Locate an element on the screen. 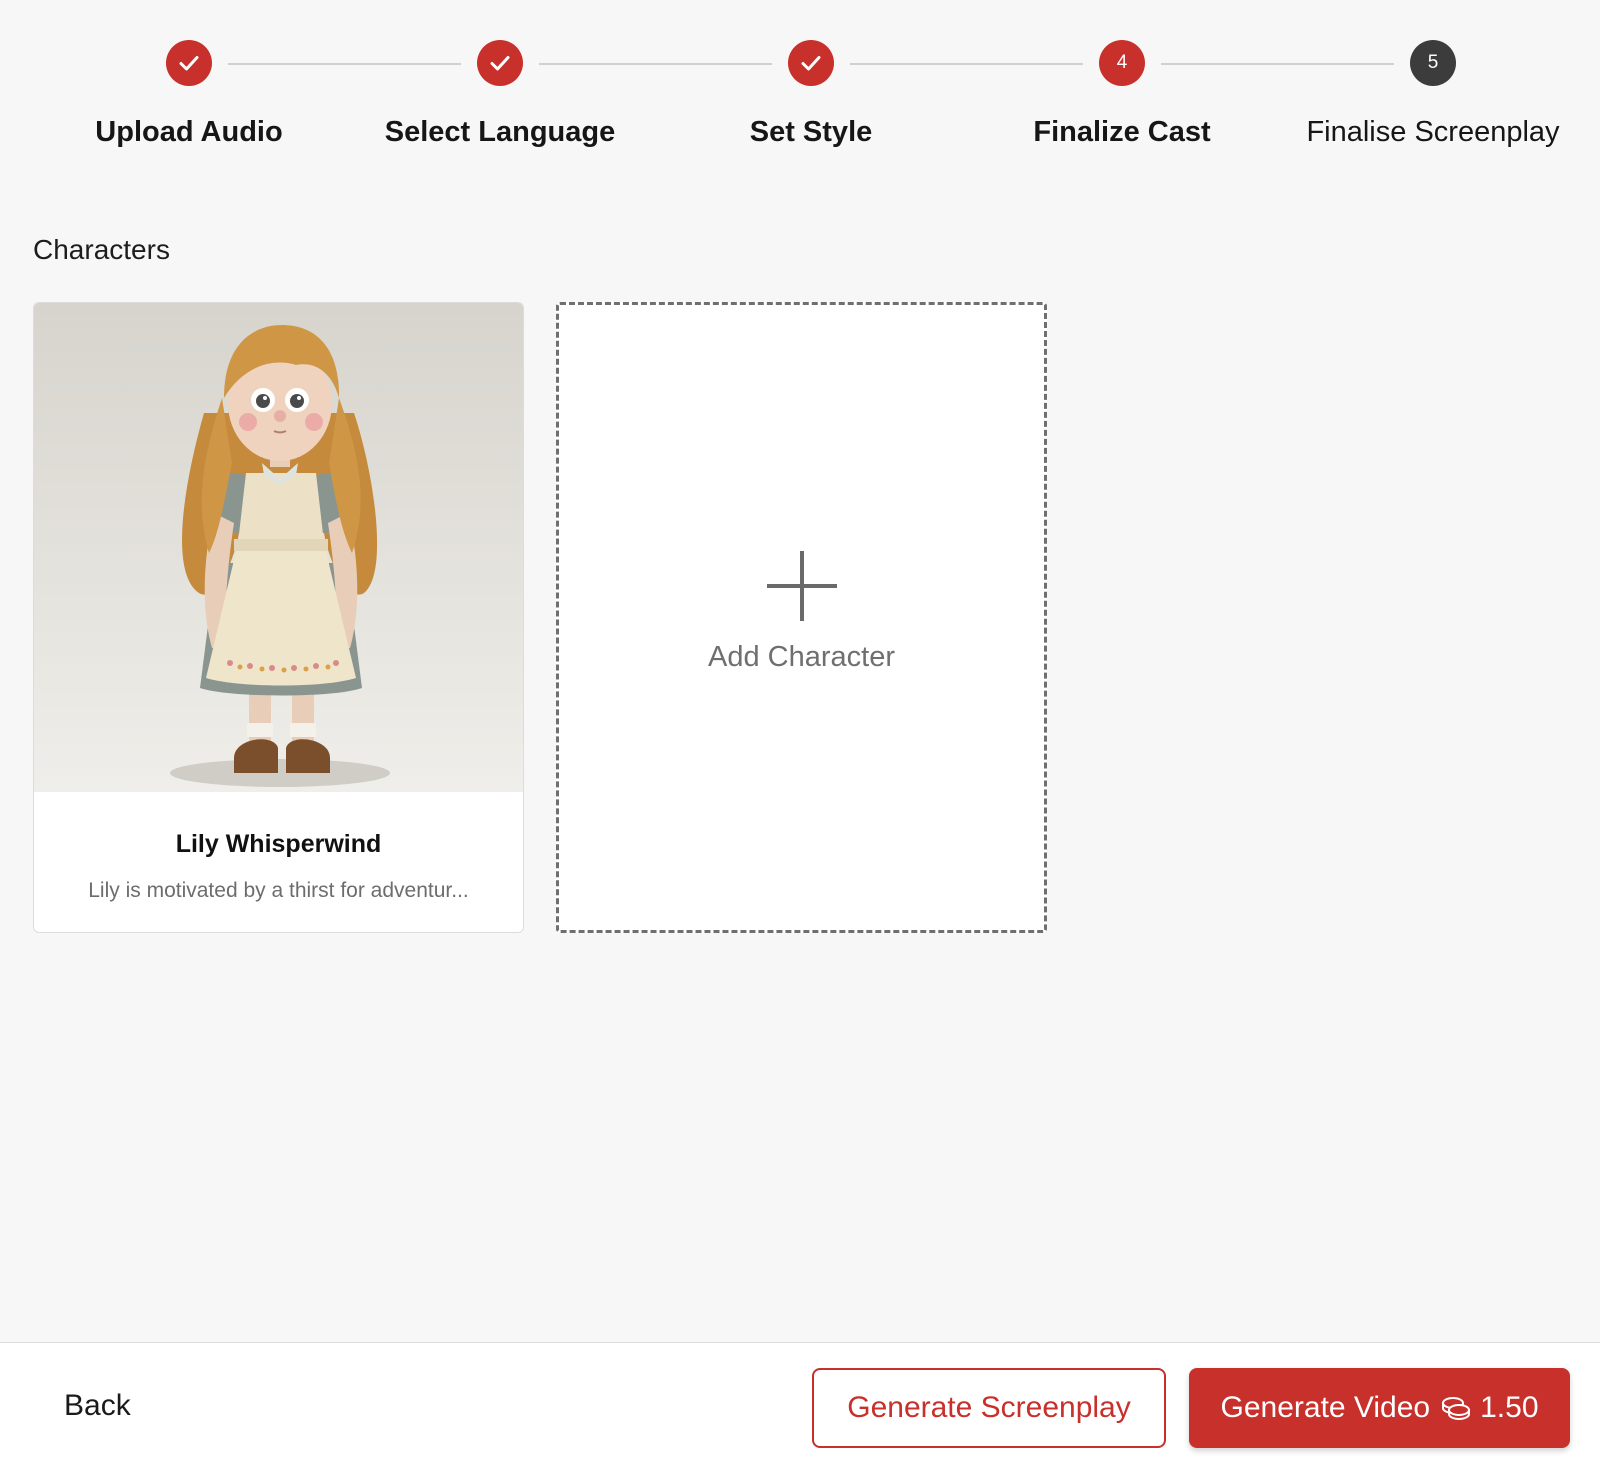  add-character-button: Add Character is located at coordinates (801, 617).